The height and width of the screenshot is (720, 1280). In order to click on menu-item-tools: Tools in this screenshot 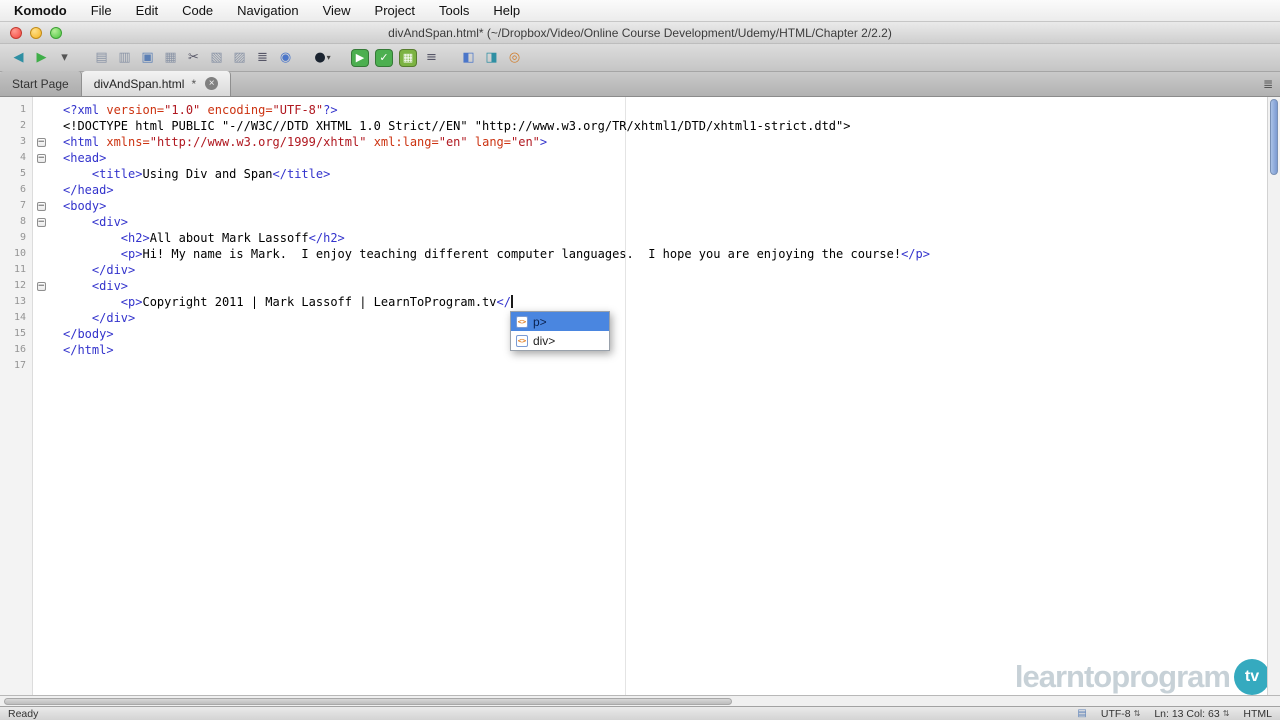, I will do `click(454, 10)`.